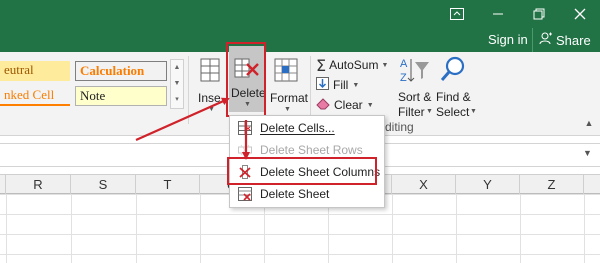  What do you see at coordinates (168, 184) in the screenshot?
I see `column-header: T` at bounding box center [168, 184].